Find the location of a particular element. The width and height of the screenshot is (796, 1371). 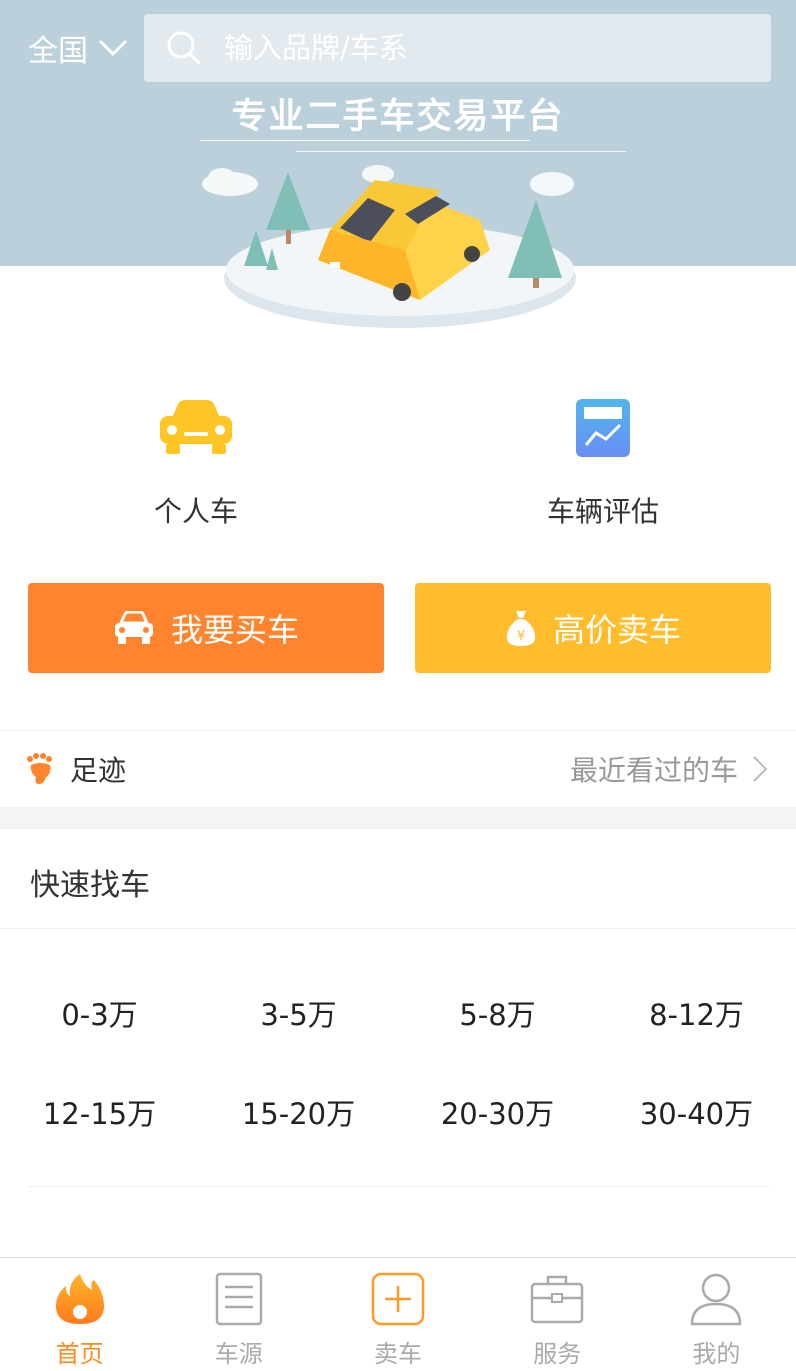

flame-icon is located at coordinates (79, 1299).